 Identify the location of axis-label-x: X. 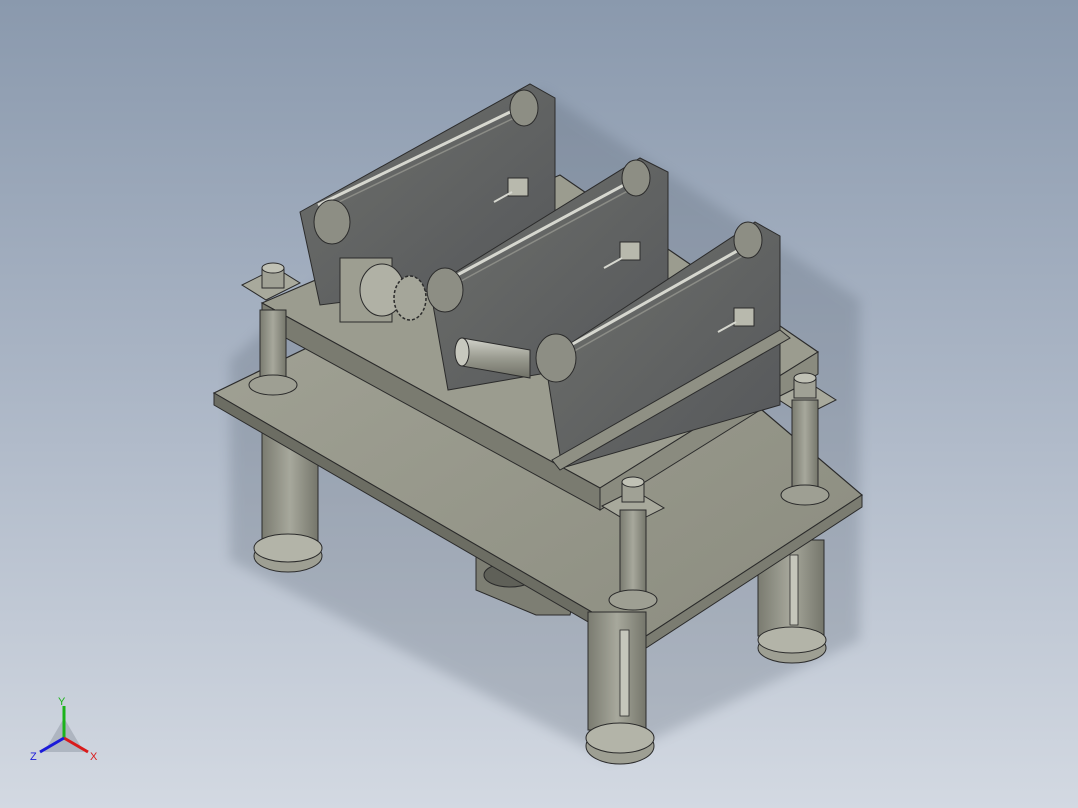
(94, 757).